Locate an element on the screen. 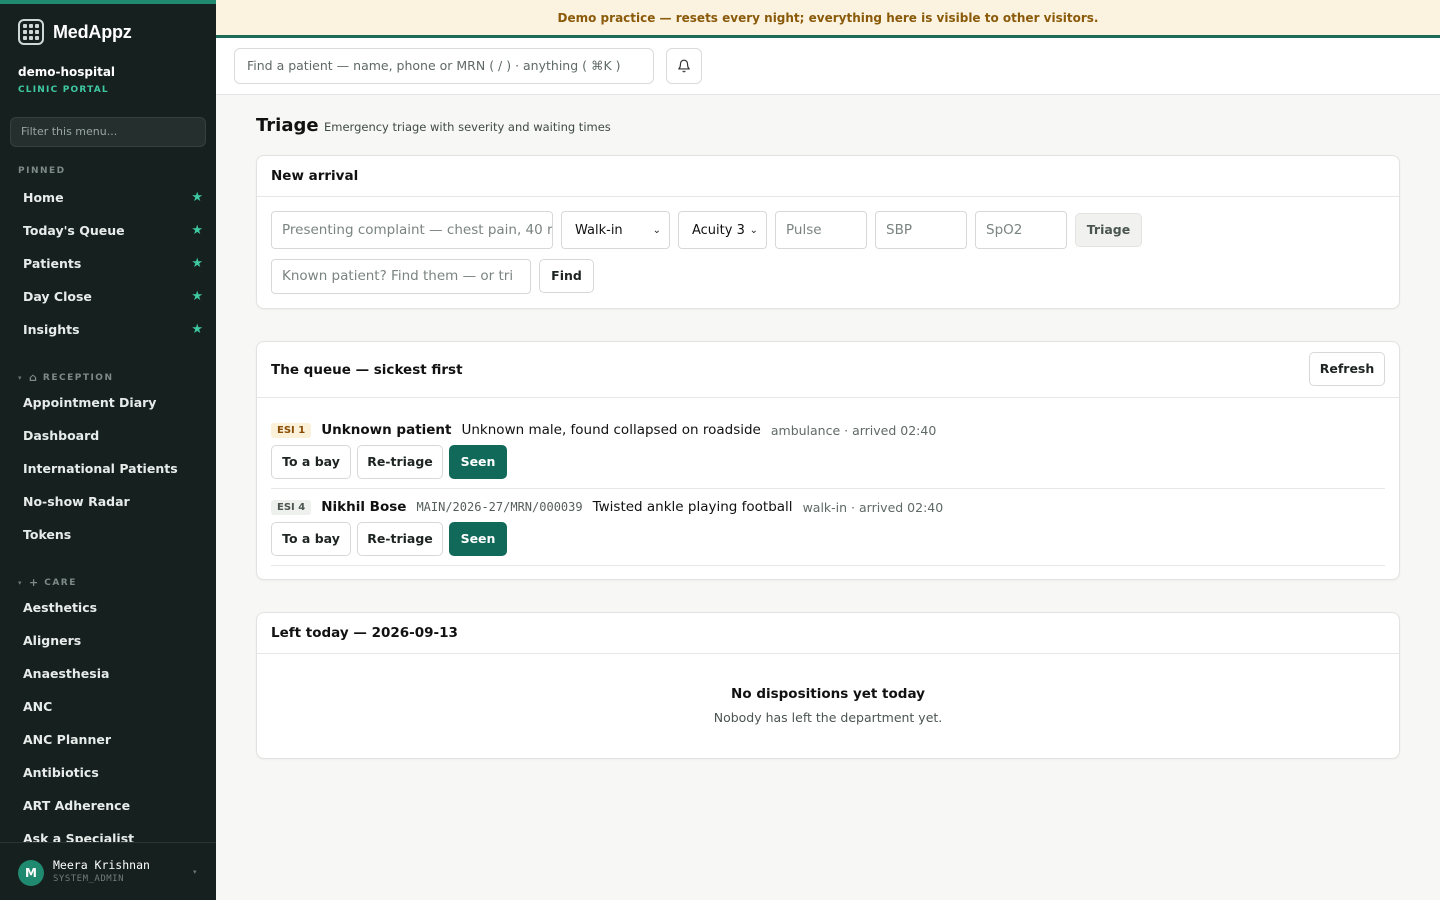  arrival-meta: ambulance · arrived 02:40 is located at coordinates (853, 430).